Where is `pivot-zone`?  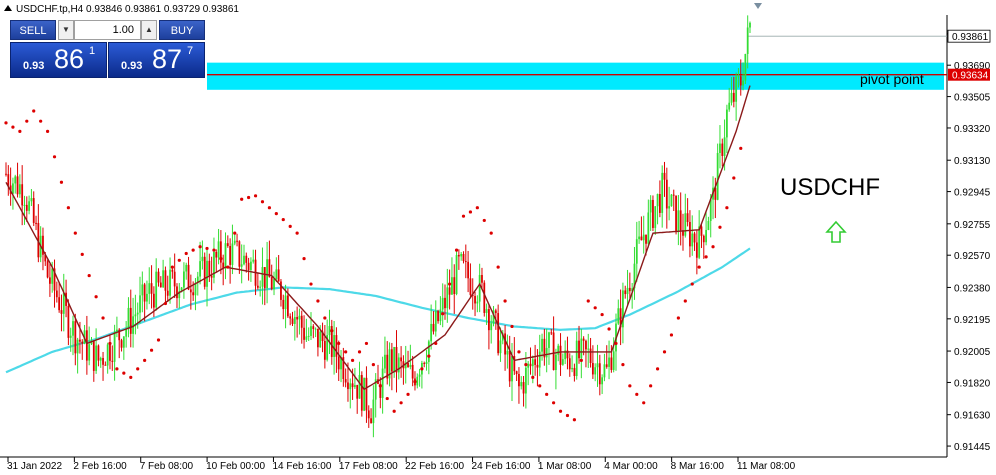 pivot-zone is located at coordinates (575, 76).